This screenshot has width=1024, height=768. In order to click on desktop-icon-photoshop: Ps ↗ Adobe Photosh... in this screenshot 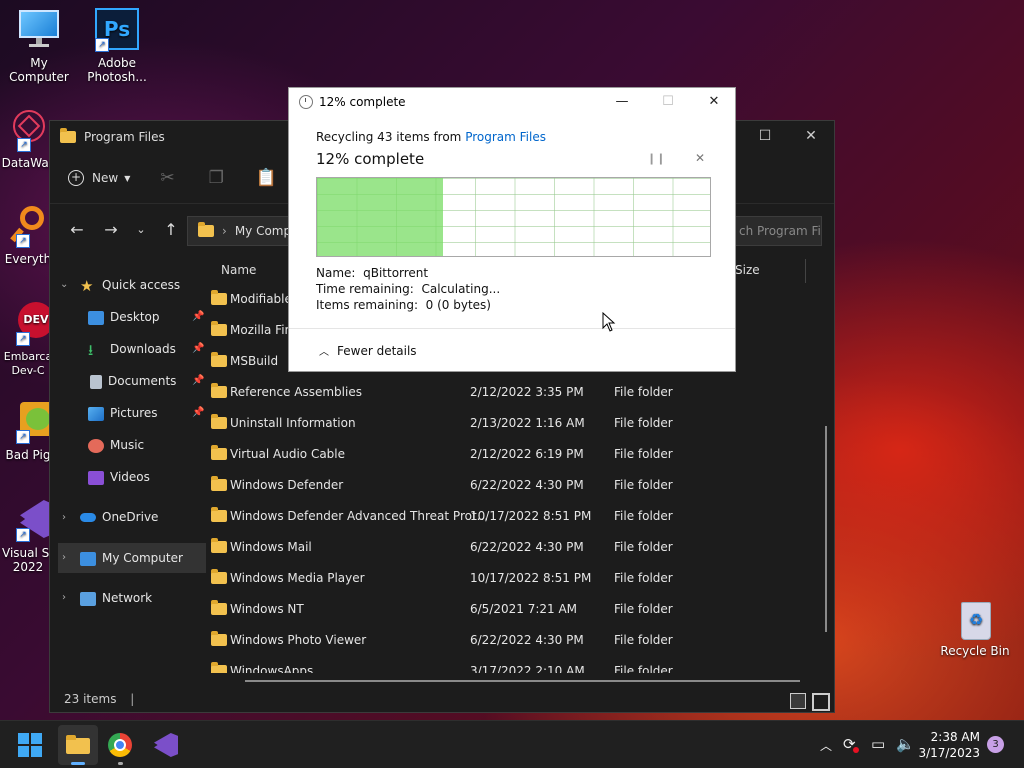, I will do `click(117, 46)`.